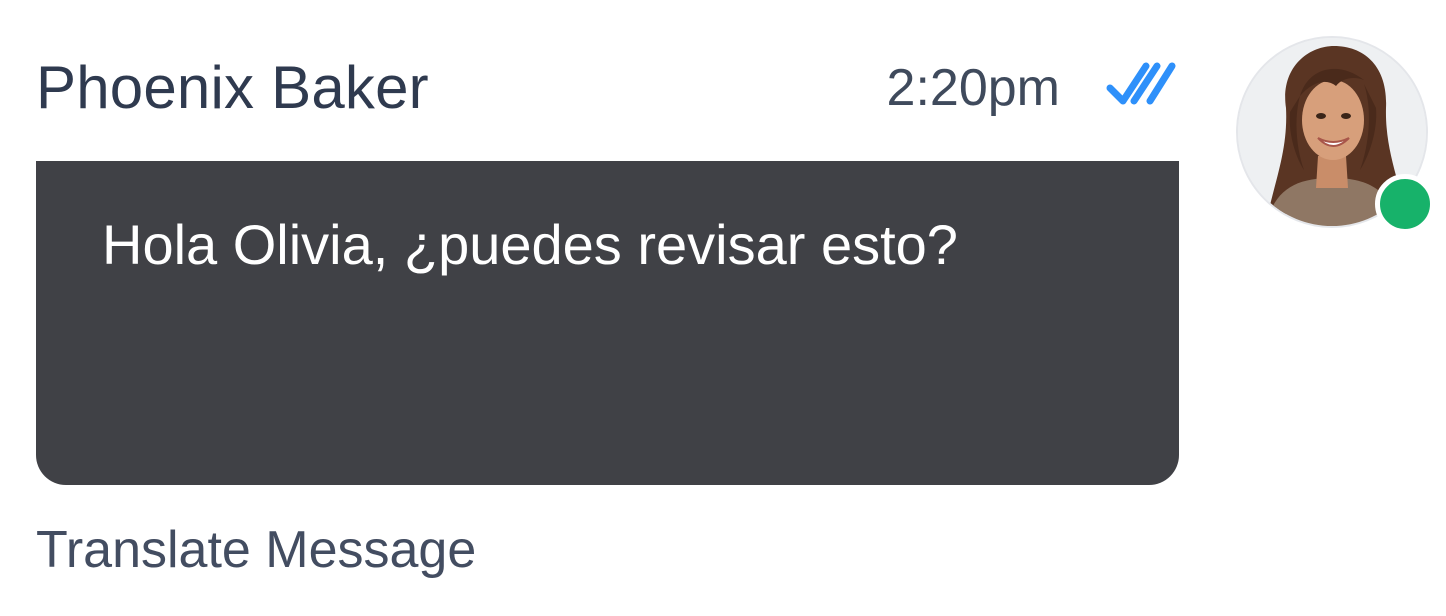  I want to click on translate-message-link: Translate Message, so click(256, 550).